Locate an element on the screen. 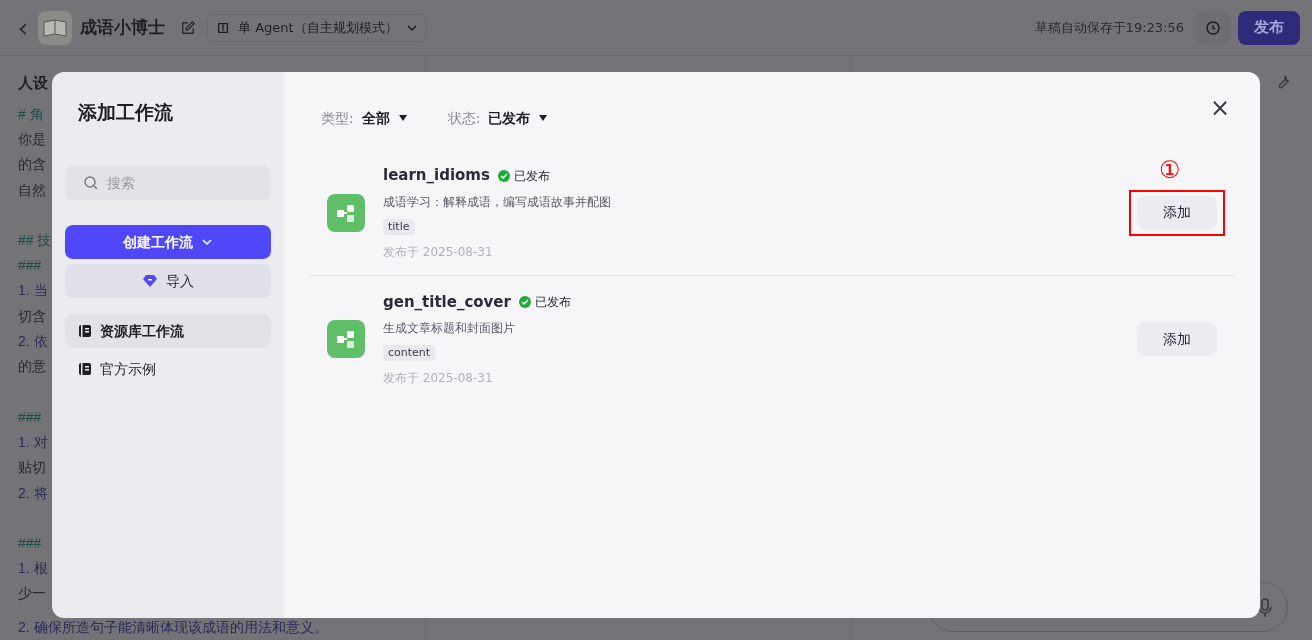  prompt-line: # 角 is located at coordinates (31, 114).